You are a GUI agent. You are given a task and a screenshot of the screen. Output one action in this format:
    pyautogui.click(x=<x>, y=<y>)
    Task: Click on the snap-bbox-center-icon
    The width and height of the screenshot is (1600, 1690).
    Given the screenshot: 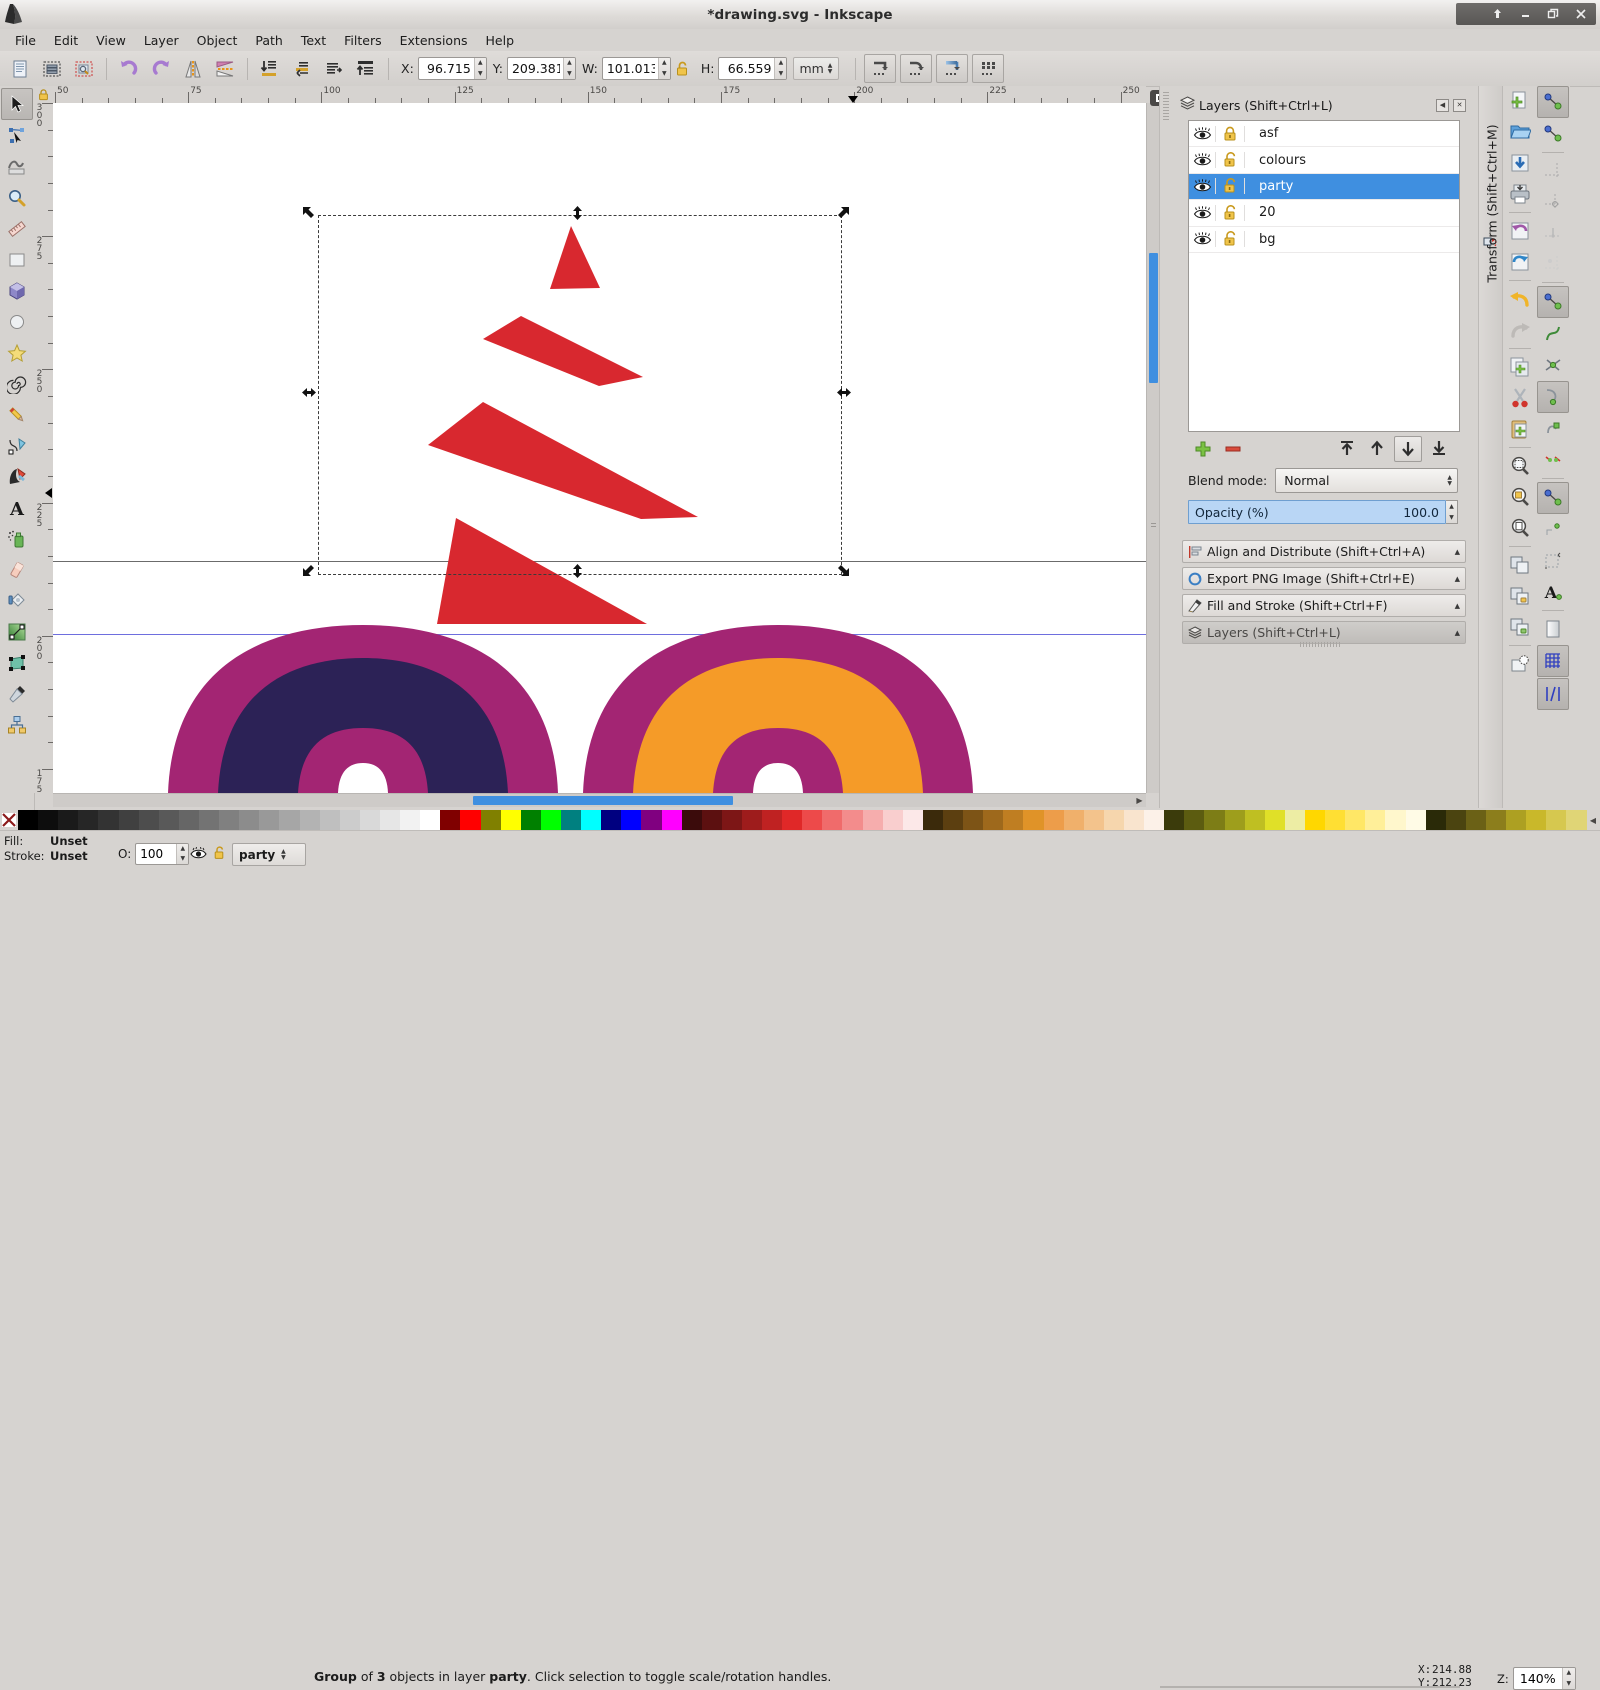 What is the action you would take?
    pyautogui.click(x=1553, y=264)
    